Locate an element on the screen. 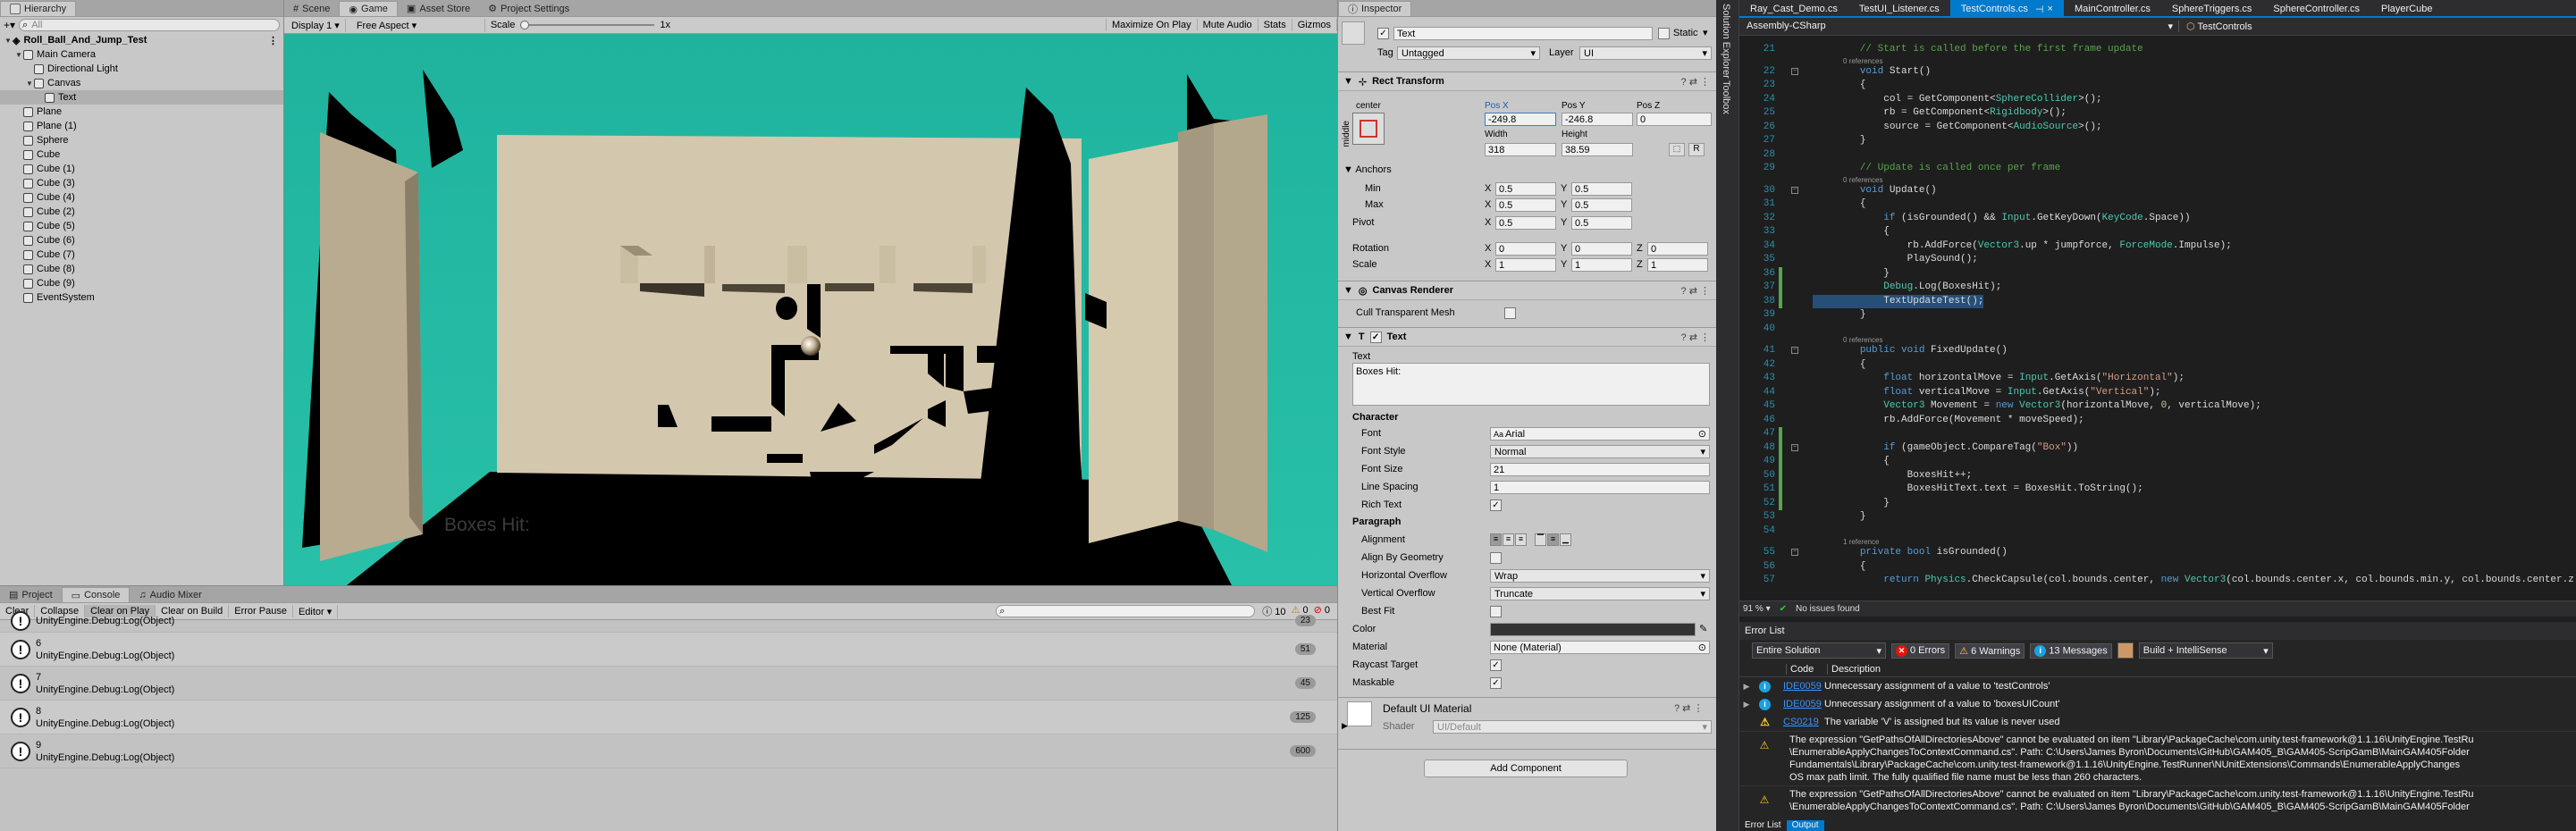 The image size is (2576, 831). mute-audio-button: Mute Audio is located at coordinates (1229, 25).